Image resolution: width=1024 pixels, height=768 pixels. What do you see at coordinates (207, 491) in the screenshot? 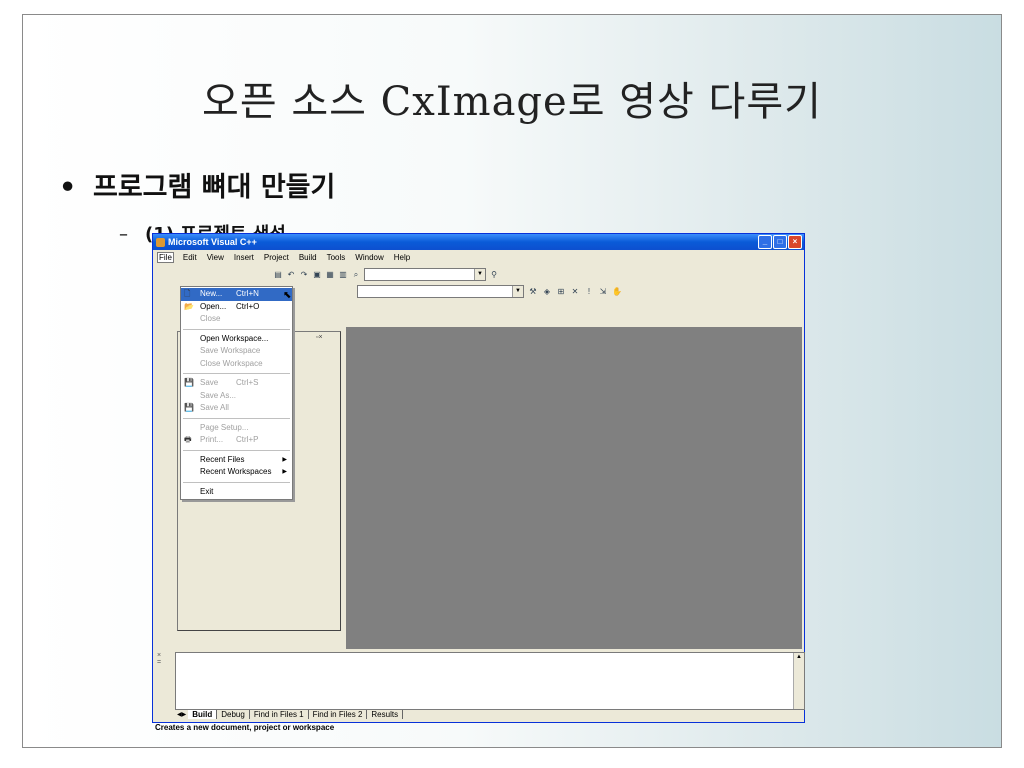
I see `menu-item-label: Exit` at bounding box center [207, 491].